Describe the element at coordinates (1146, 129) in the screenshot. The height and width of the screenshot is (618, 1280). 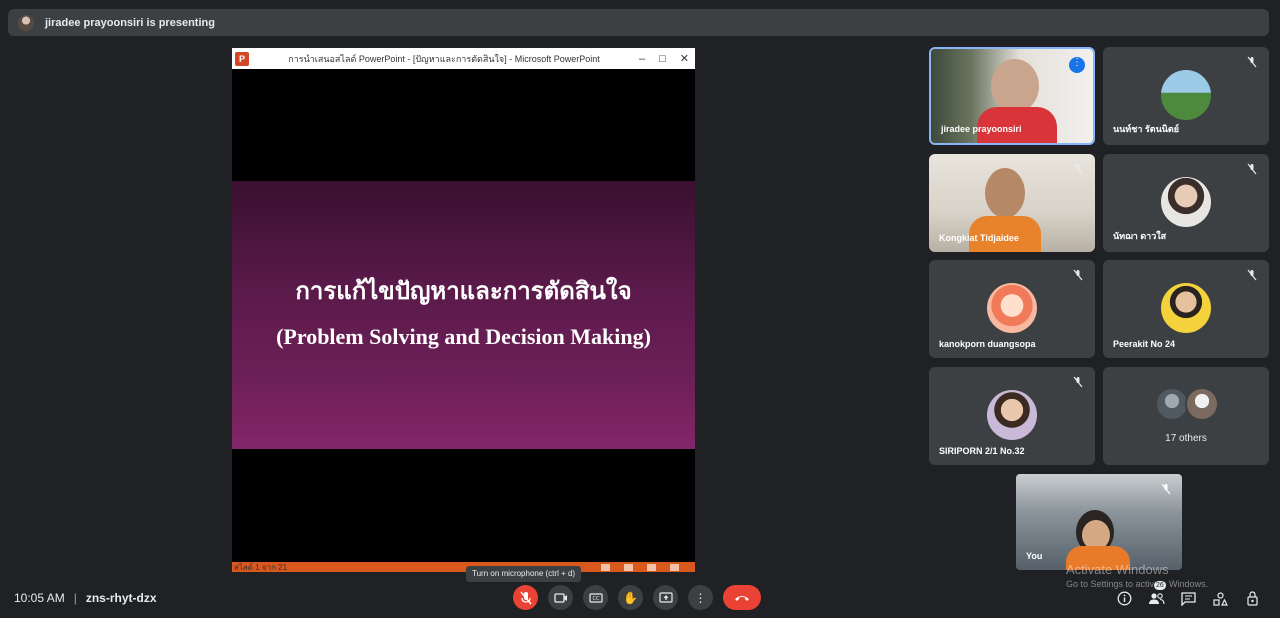
I see `participant-name: นนท์ชา รัตนนิตย์` at that location.